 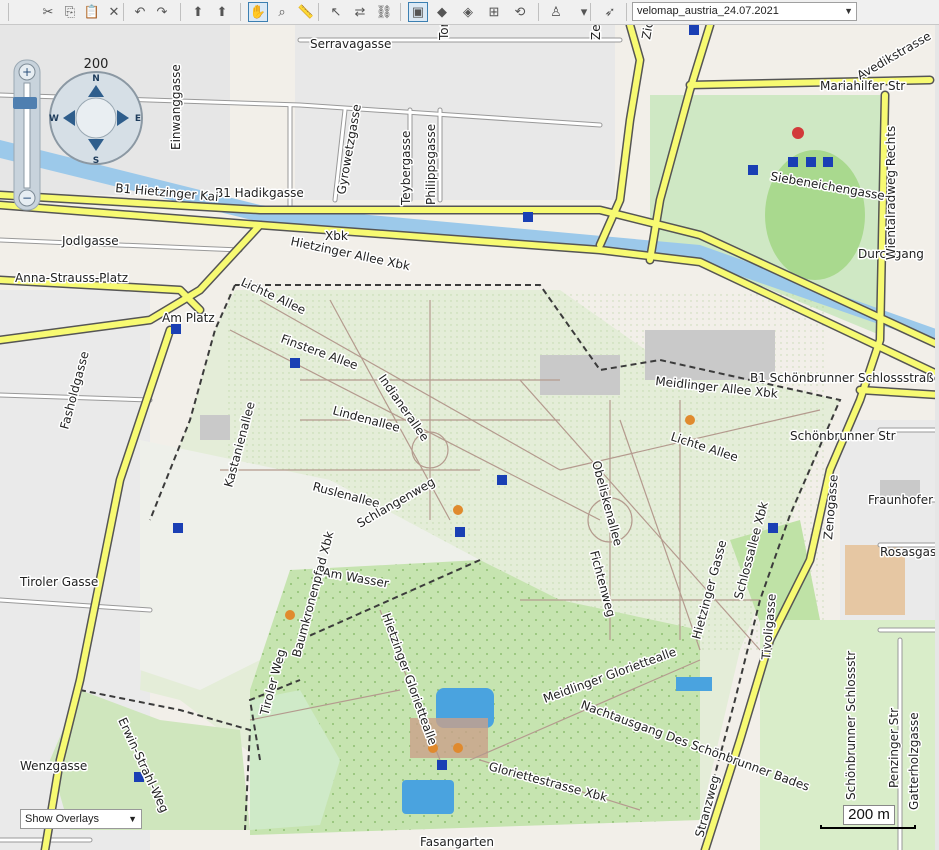 I want to click on figure-icon: ♙, so click(x=556, y=12).